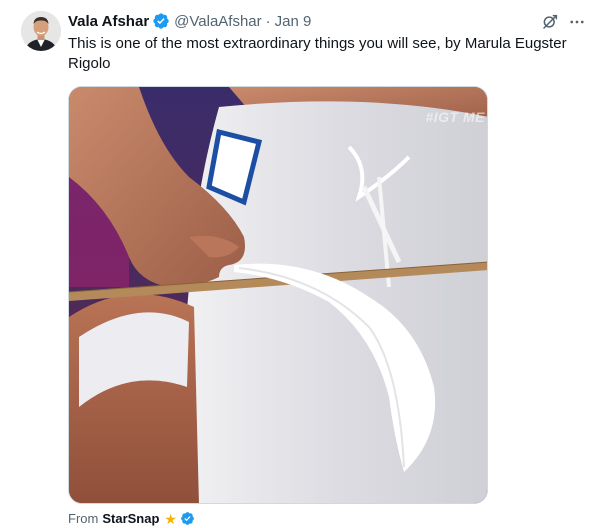 The image size is (609, 528). What do you see at coordinates (455, 117) in the screenshot?
I see `video-watermark: #IGT ME` at bounding box center [455, 117].